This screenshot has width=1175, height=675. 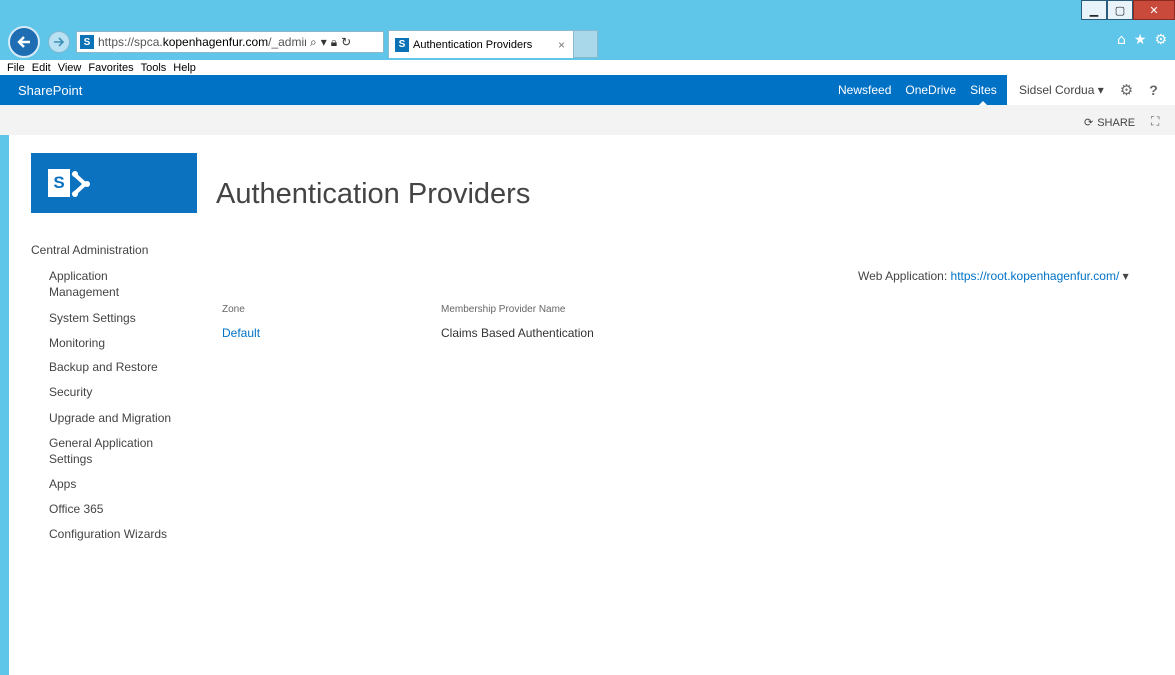 I want to click on ql-item-monitoring: Monitoring, so click(x=114, y=343).